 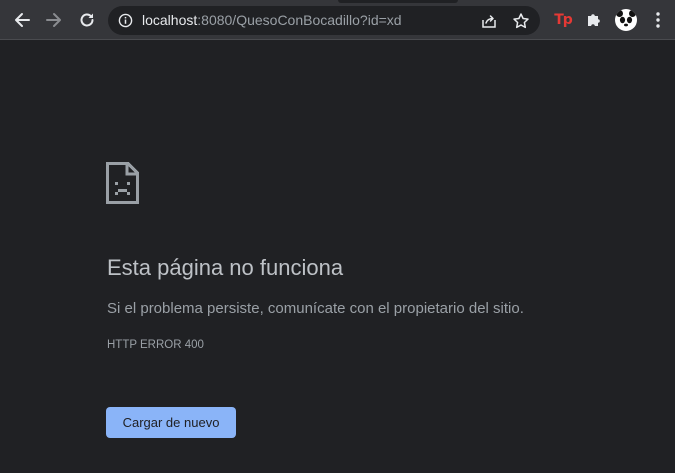 I want to click on reload-button: Cargar de nuevo, so click(x=171, y=422).